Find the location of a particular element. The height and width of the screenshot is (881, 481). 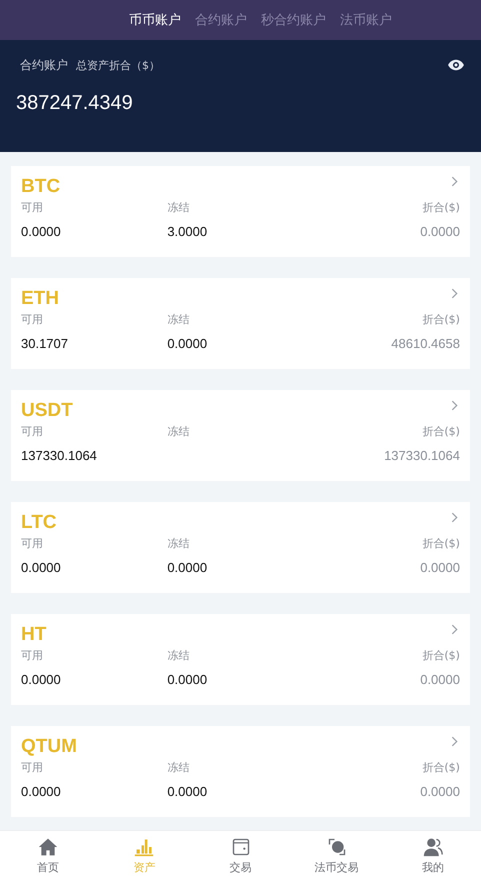

coin-name: ETH is located at coordinates (40, 299).